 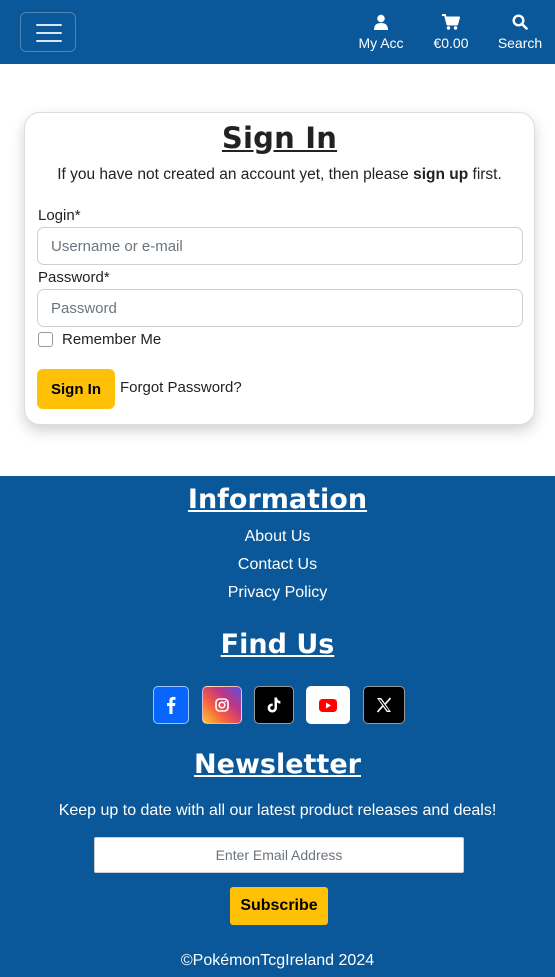 What do you see at coordinates (280, 246) in the screenshot?
I see `login-input` at bounding box center [280, 246].